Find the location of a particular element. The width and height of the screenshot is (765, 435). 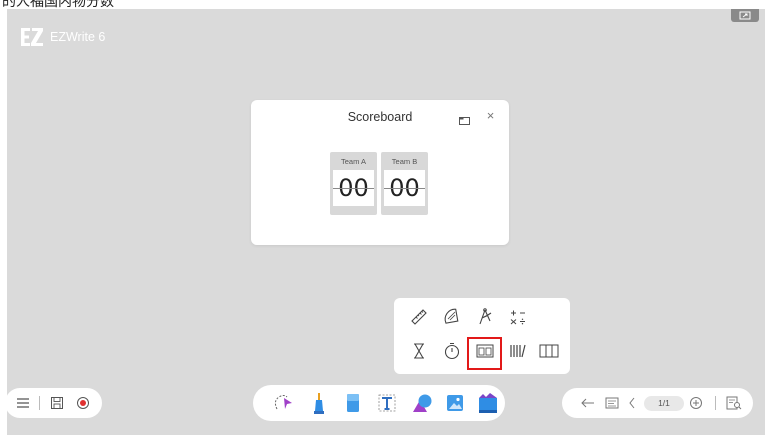

display-mode-button is located at coordinates (745, 15).